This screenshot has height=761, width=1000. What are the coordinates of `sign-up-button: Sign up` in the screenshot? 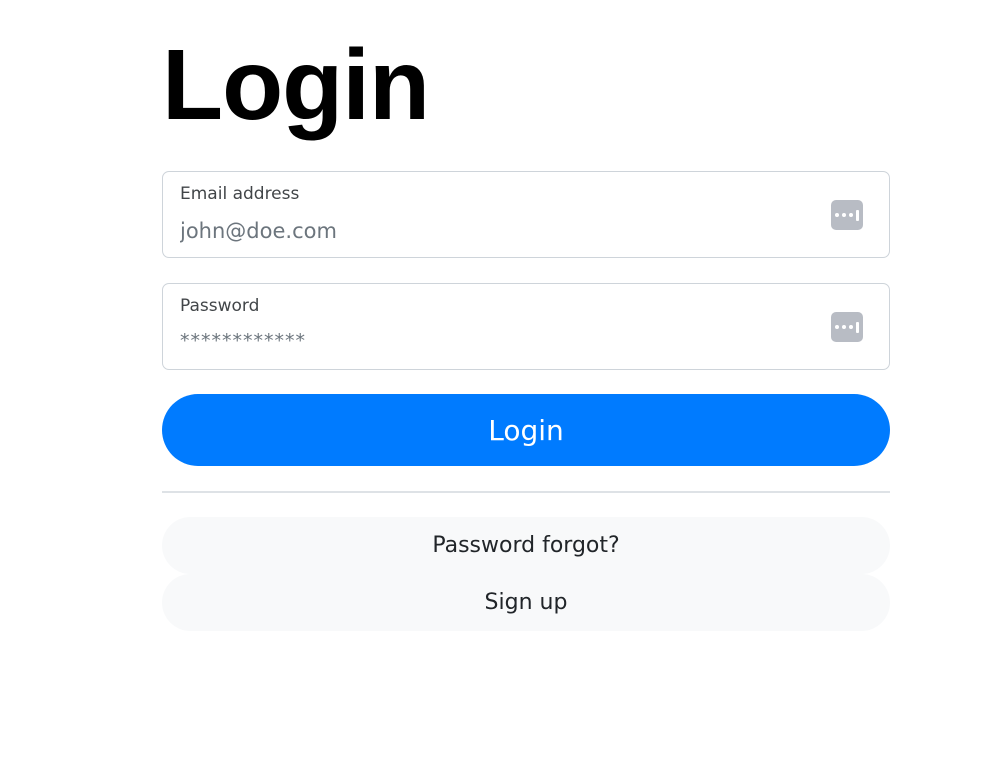 It's located at (526, 602).